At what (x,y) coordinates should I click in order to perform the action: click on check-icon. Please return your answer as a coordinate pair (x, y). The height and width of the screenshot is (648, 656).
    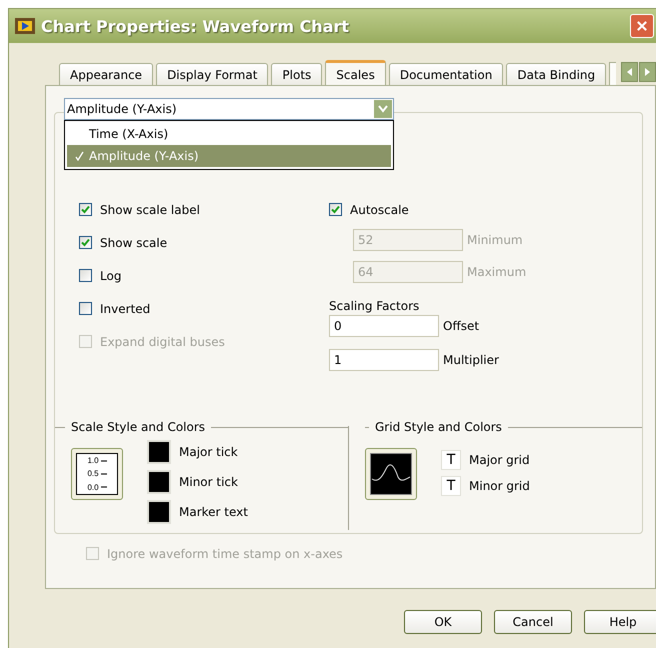
    Looking at the image, I should click on (79, 156).